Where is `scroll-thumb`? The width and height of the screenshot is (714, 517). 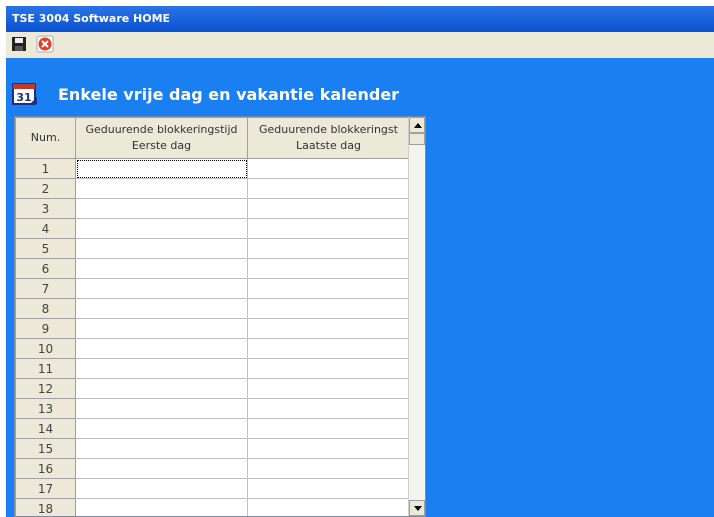
scroll-thumb is located at coordinates (417, 139).